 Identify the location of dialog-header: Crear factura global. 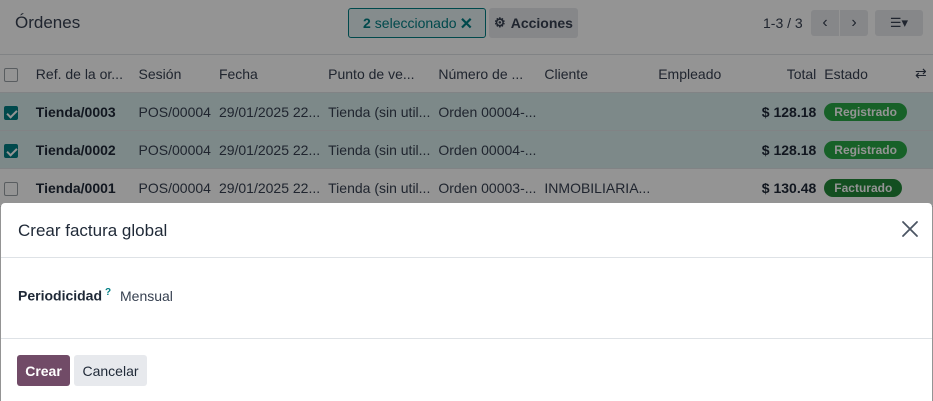
(466, 230).